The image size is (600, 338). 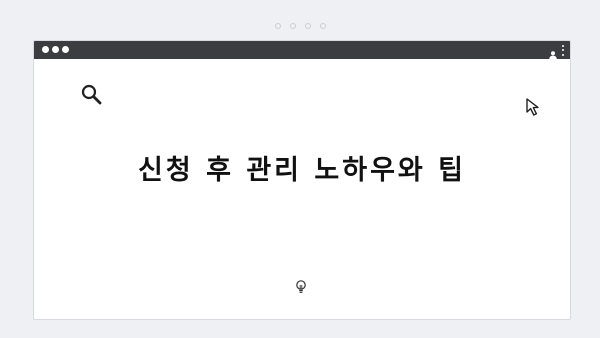 What do you see at coordinates (553, 52) in the screenshot?
I see `person-icon` at bounding box center [553, 52].